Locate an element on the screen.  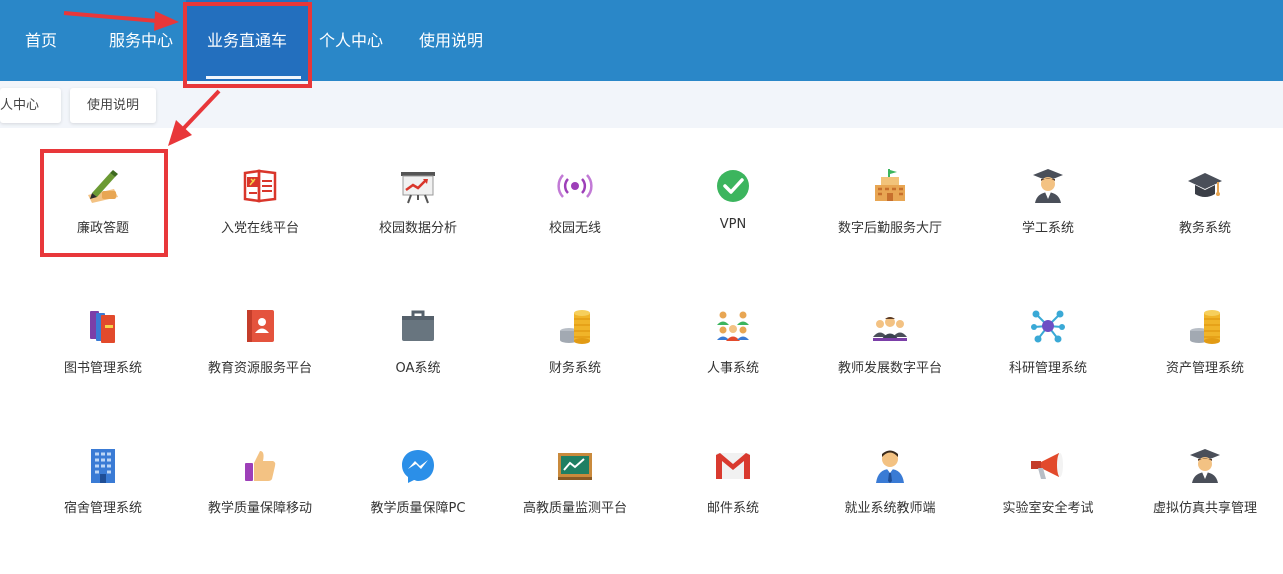
app-label-campus-wifi: 校园无线 is located at coordinates (574, 228).